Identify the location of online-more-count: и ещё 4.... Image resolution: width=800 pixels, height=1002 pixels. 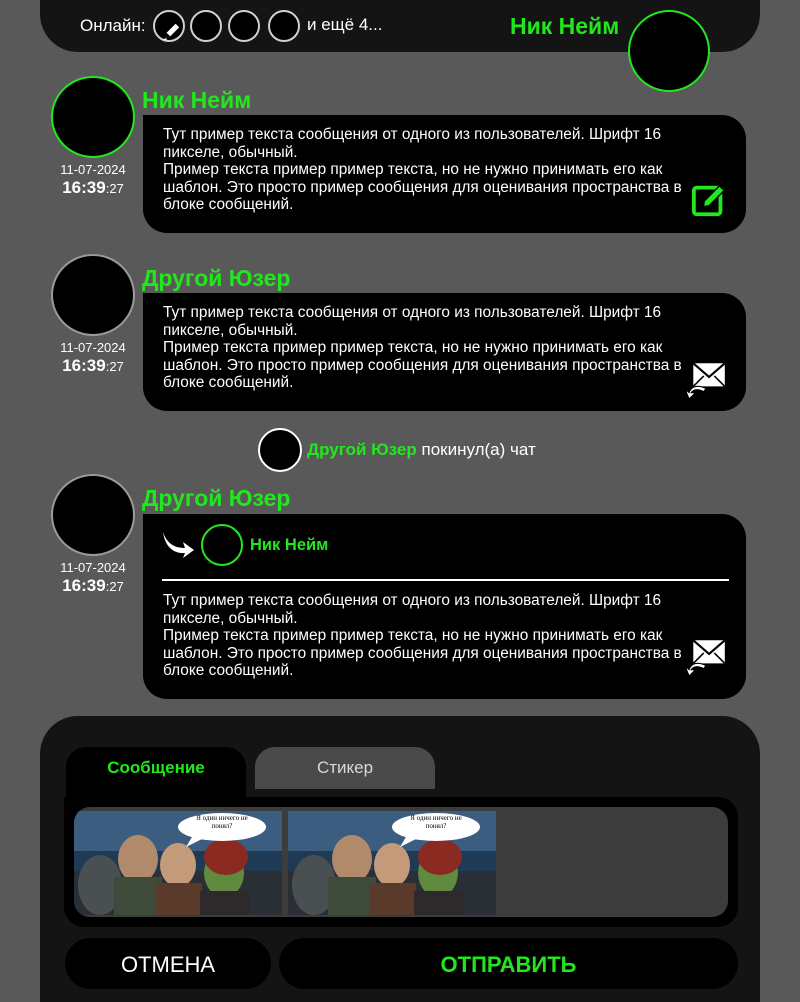
(344, 25).